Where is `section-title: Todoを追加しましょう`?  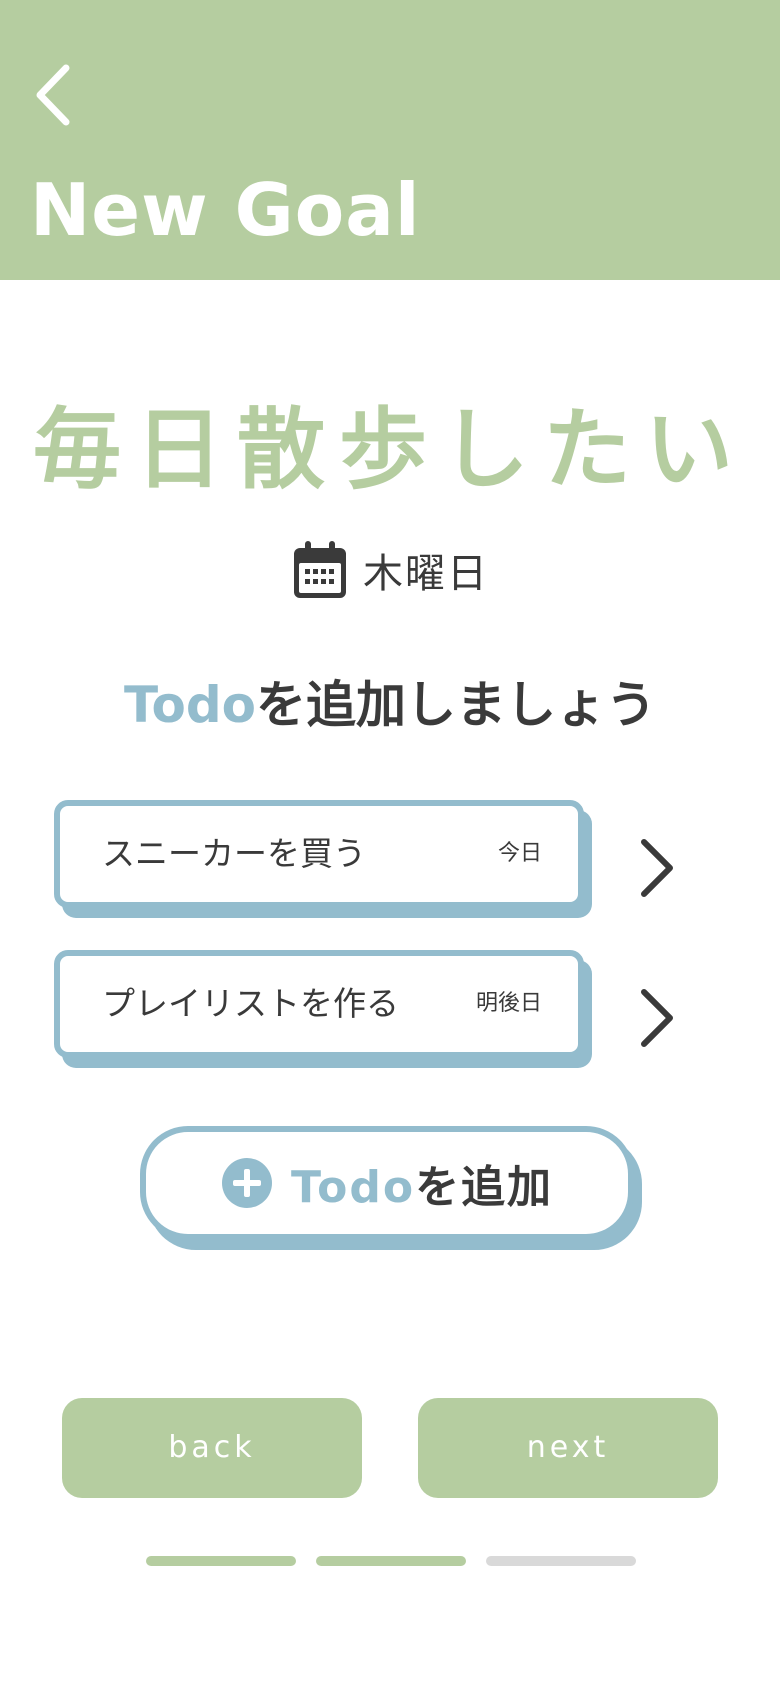
section-title: Todoを追加しましょう is located at coordinates (390, 705).